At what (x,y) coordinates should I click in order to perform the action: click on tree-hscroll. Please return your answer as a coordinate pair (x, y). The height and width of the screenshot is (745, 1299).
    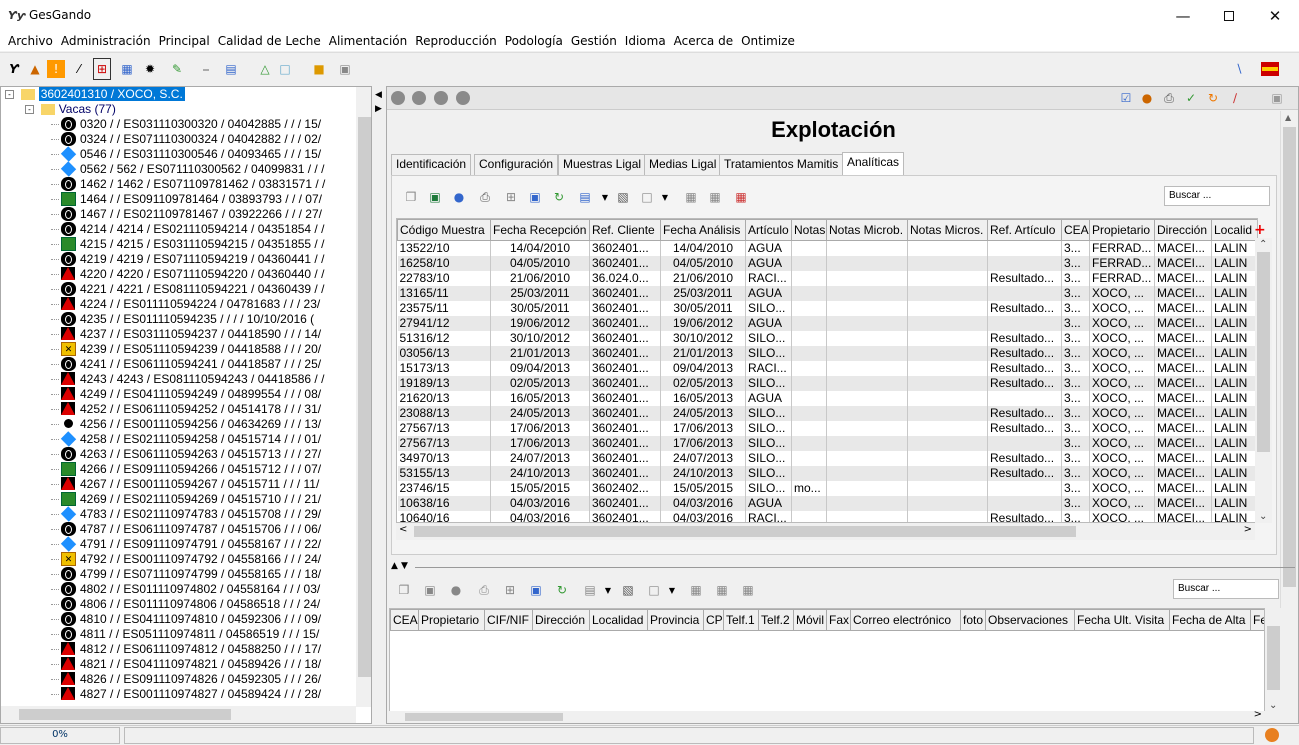
    Looking at the image, I should click on (178, 714).